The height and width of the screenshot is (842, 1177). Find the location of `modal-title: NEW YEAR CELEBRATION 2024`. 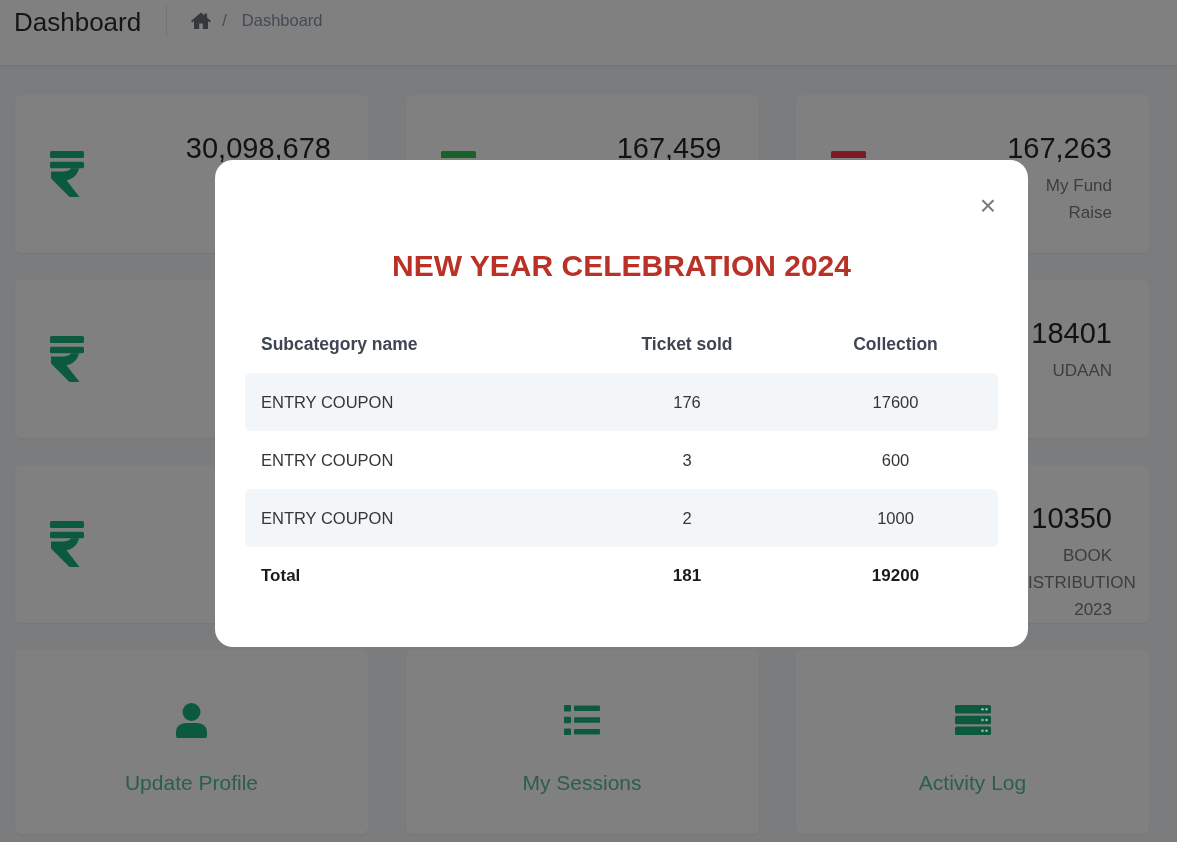

modal-title: NEW YEAR CELEBRATION 2024 is located at coordinates (621, 266).